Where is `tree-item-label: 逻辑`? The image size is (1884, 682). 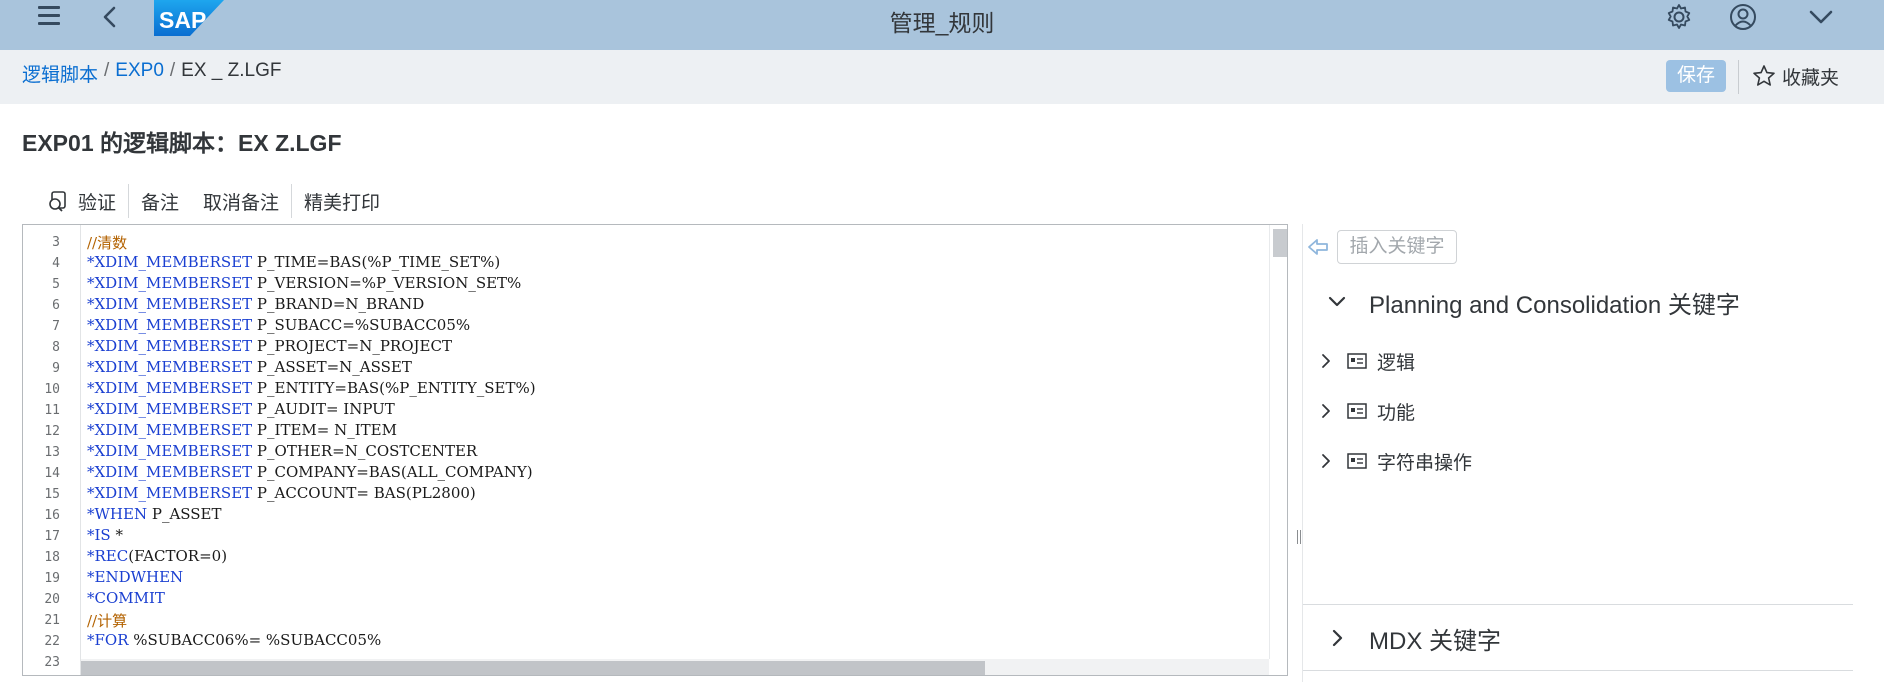 tree-item-label: 逻辑 is located at coordinates (1396, 363).